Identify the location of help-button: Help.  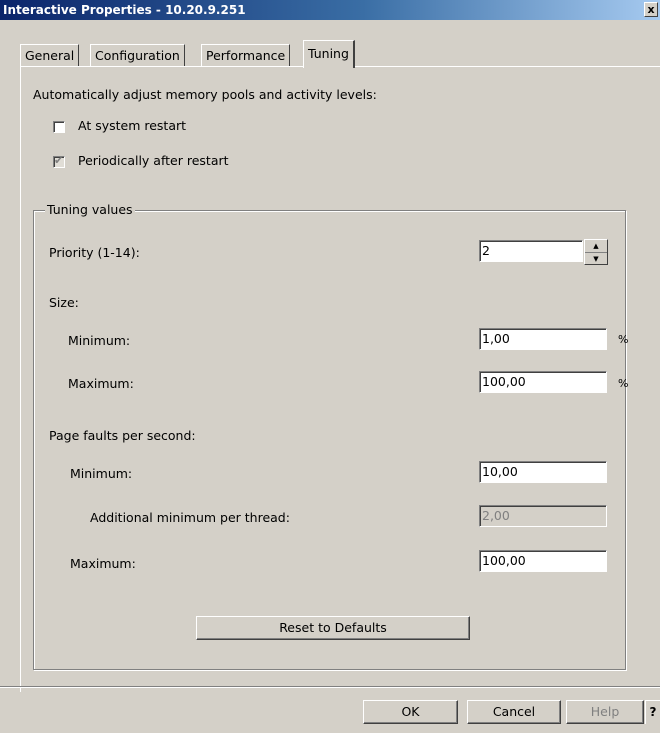
(605, 712).